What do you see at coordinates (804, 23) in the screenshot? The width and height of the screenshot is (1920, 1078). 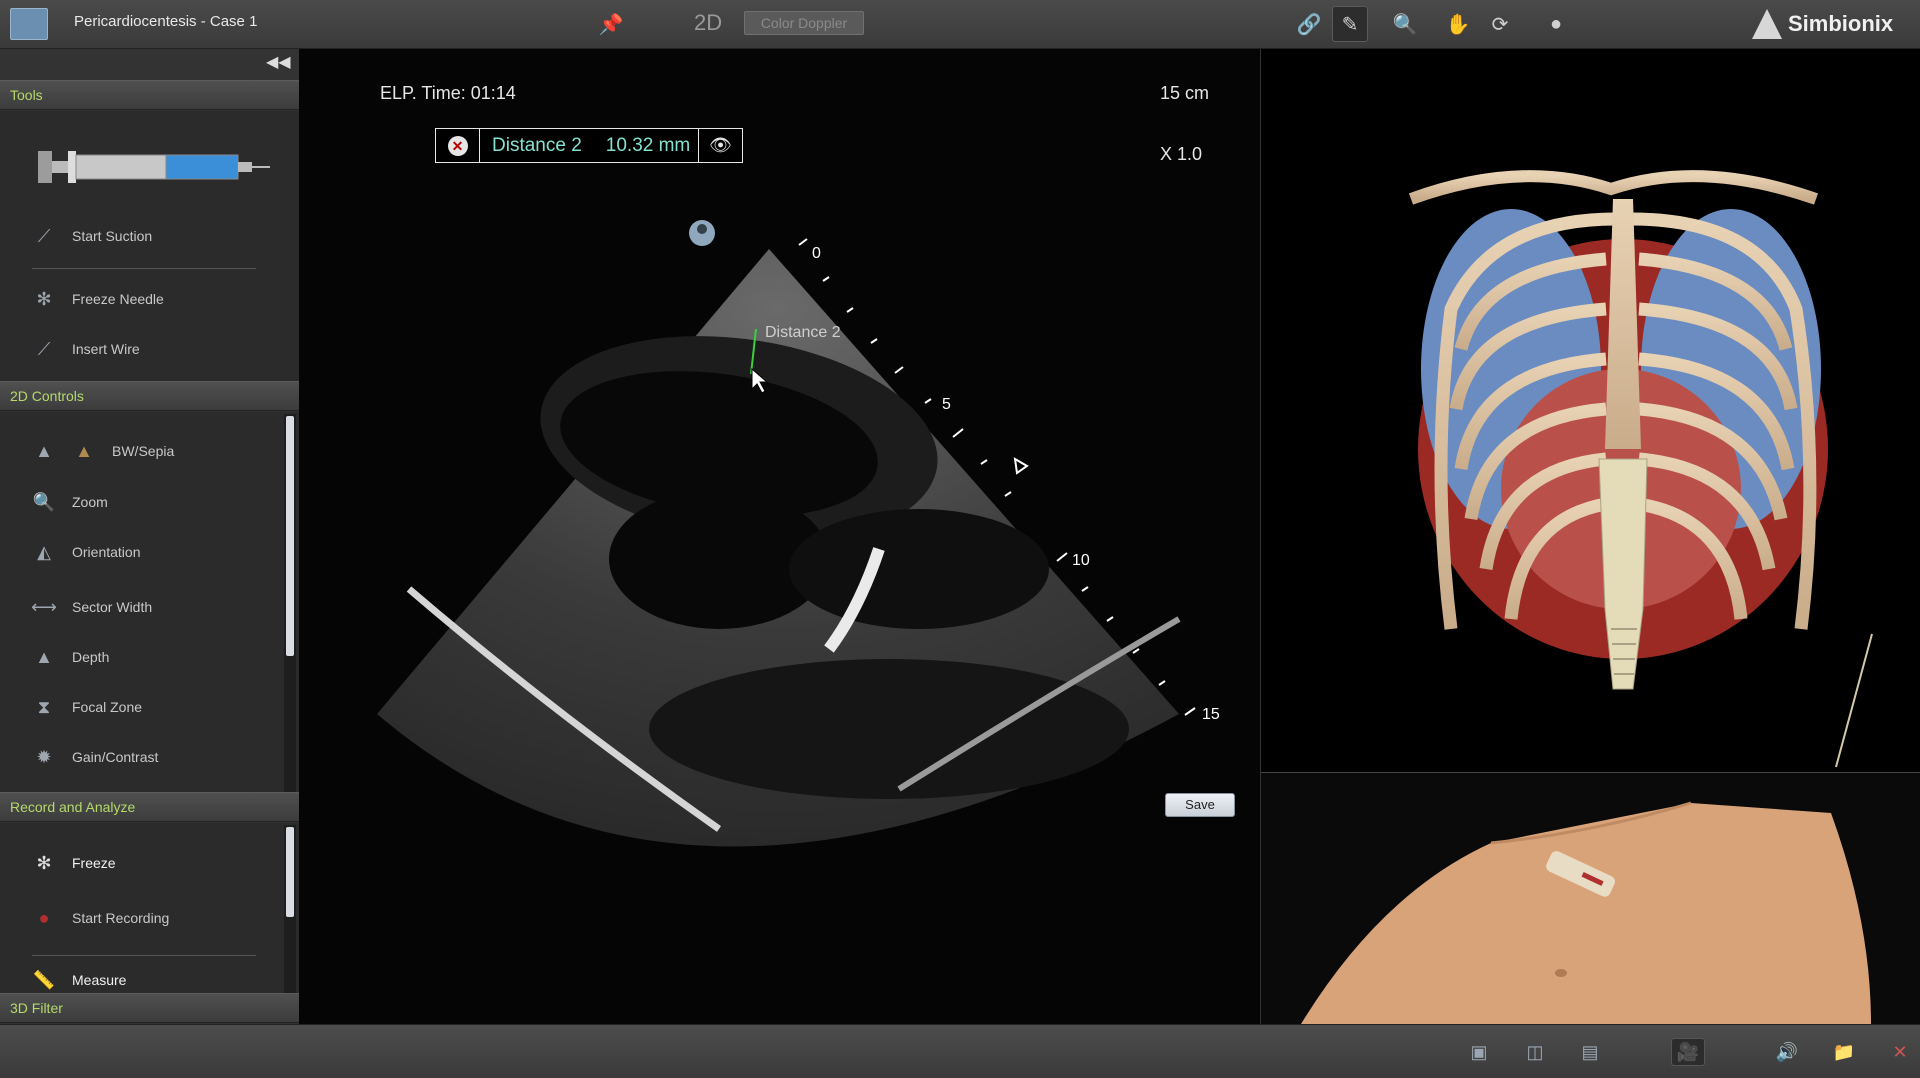 I see `color-doppler-button: Color Doppler` at bounding box center [804, 23].